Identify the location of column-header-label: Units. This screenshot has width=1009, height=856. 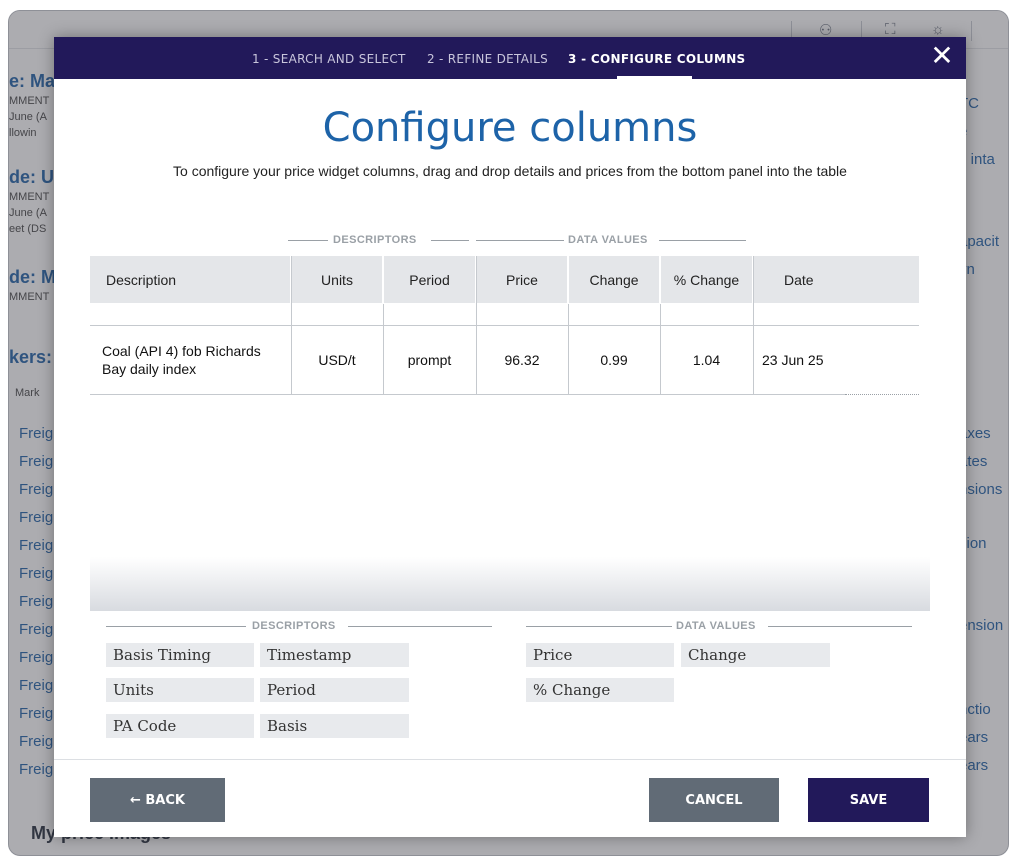
(337, 279).